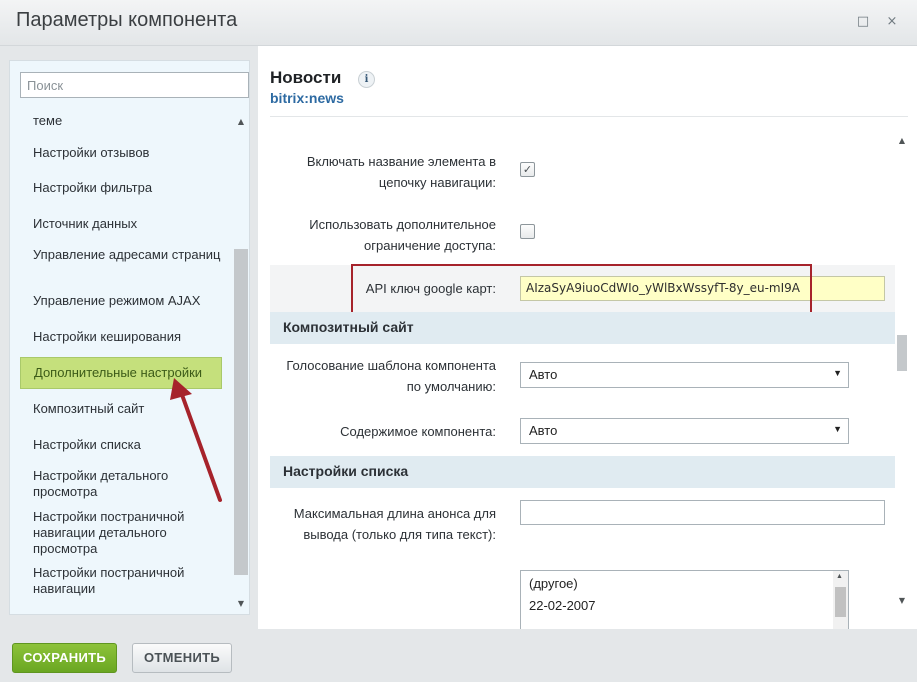  Describe the element at coordinates (121, 484) in the screenshot. I see `sidebar-item-detail: Настройки детального просмотра` at that location.